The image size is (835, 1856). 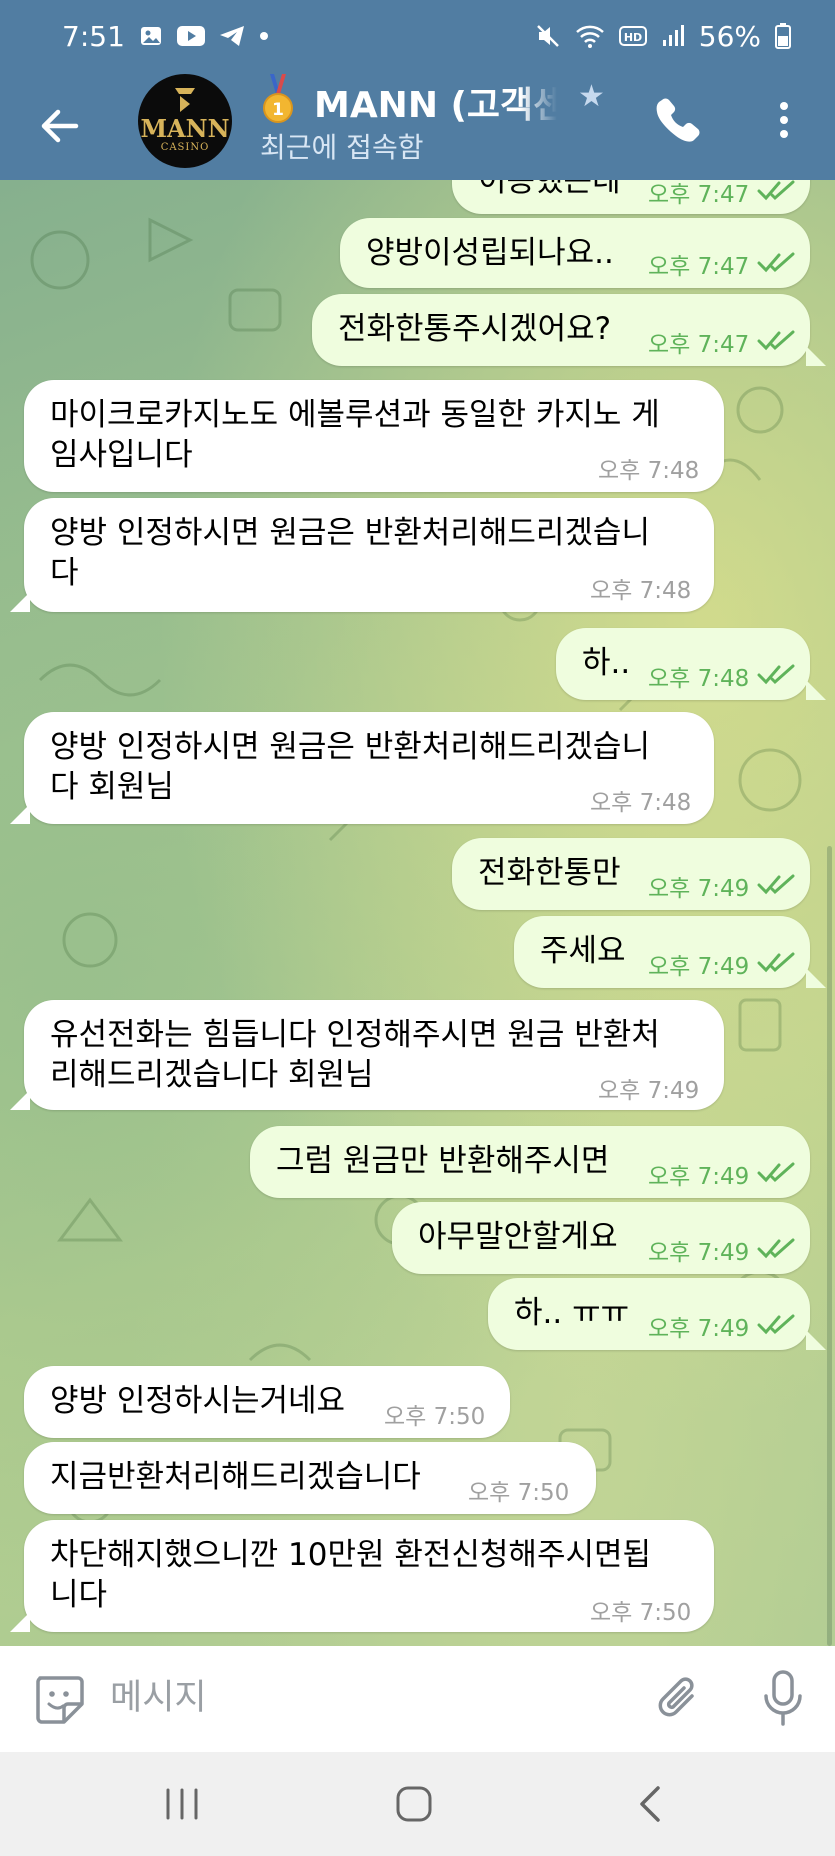 I want to click on message-text: 지금반환처리해드리겠습니다, so click(x=235, y=1477).